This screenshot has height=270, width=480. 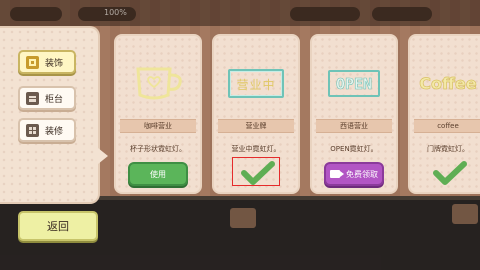 What do you see at coordinates (158, 83) in the screenshot?
I see `coffee-cup-neon-icon` at bounding box center [158, 83].